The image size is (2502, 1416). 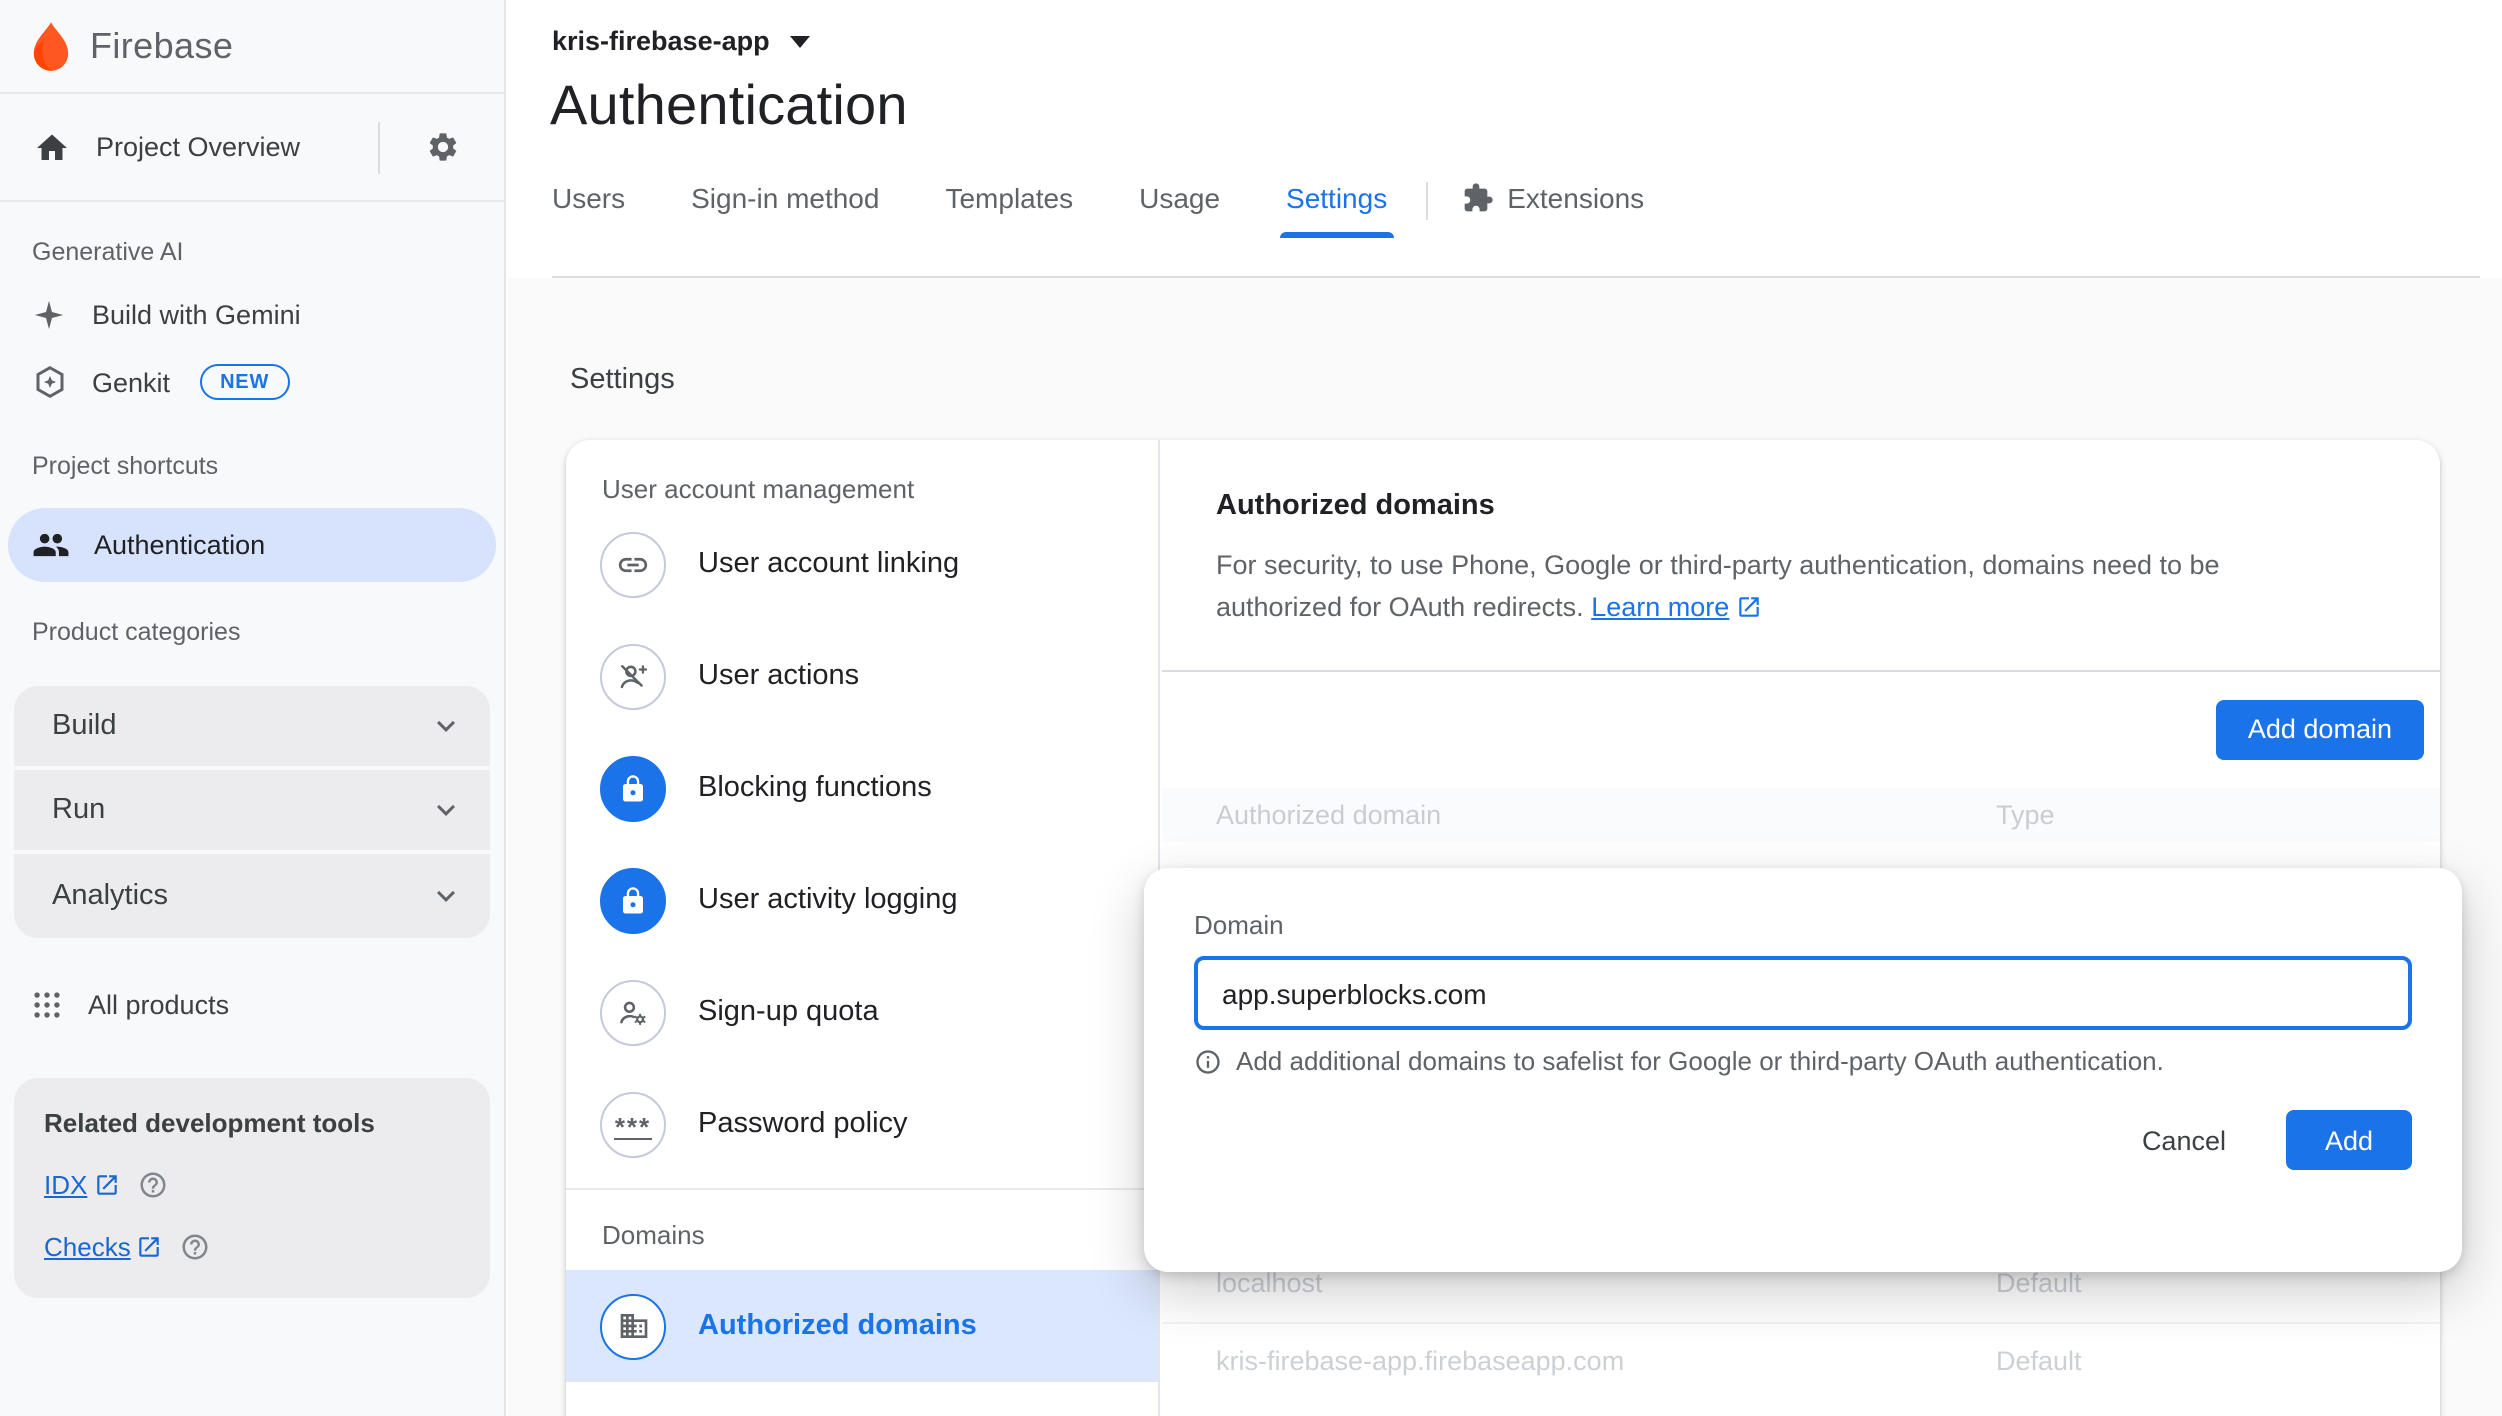 What do you see at coordinates (1355, 506) in the screenshot?
I see `panel-title: Authorized domains` at bounding box center [1355, 506].